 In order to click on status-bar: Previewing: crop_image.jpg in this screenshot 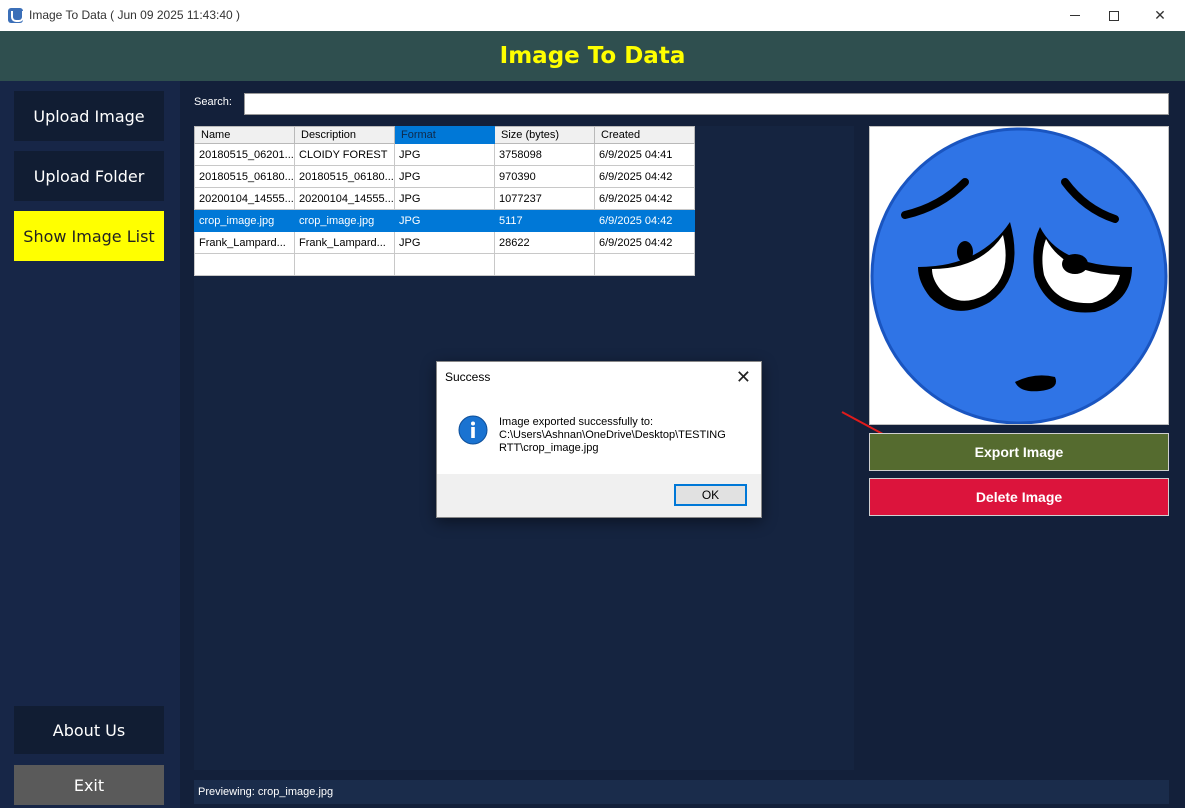, I will do `click(681, 792)`.